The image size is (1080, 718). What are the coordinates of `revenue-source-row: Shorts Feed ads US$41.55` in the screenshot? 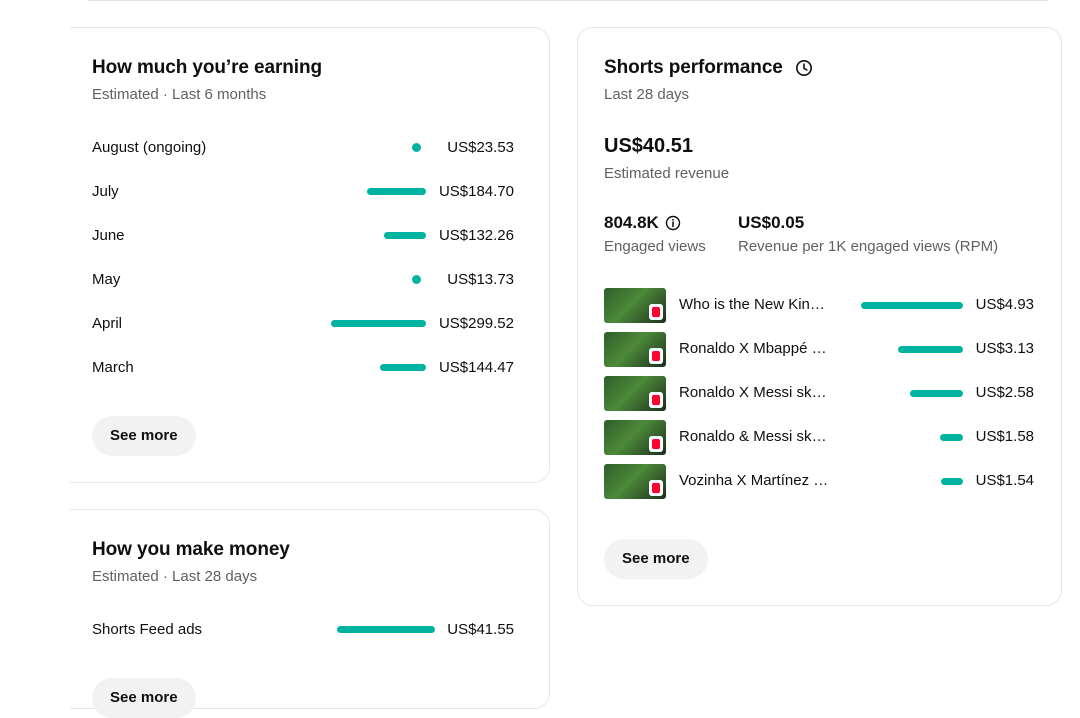 It's located at (303, 630).